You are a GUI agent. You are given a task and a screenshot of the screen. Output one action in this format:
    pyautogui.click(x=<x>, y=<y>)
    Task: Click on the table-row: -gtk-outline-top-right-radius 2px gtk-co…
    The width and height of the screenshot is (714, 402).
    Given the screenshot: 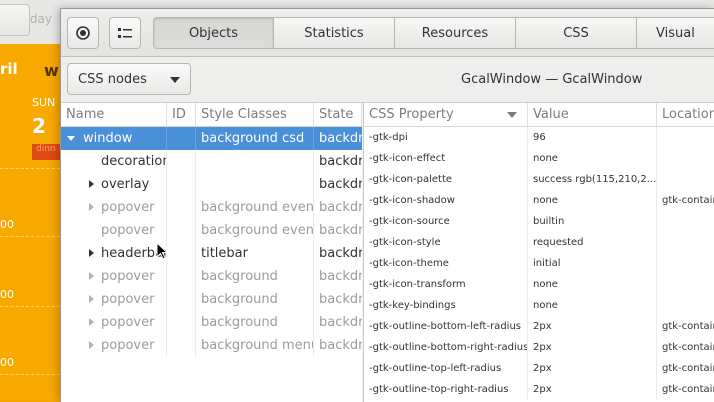 What is the action you would take?
    pyautogui.click(x=539, y=389)
    